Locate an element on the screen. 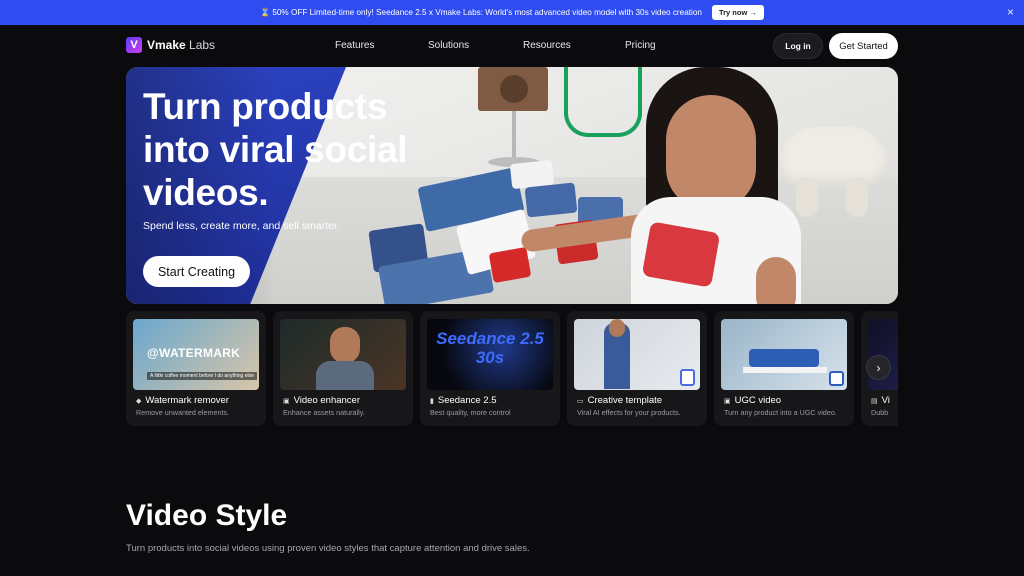 This screenshot has width=1024, height=576. tool-title: UGC video is located at coordinates (758, 400).